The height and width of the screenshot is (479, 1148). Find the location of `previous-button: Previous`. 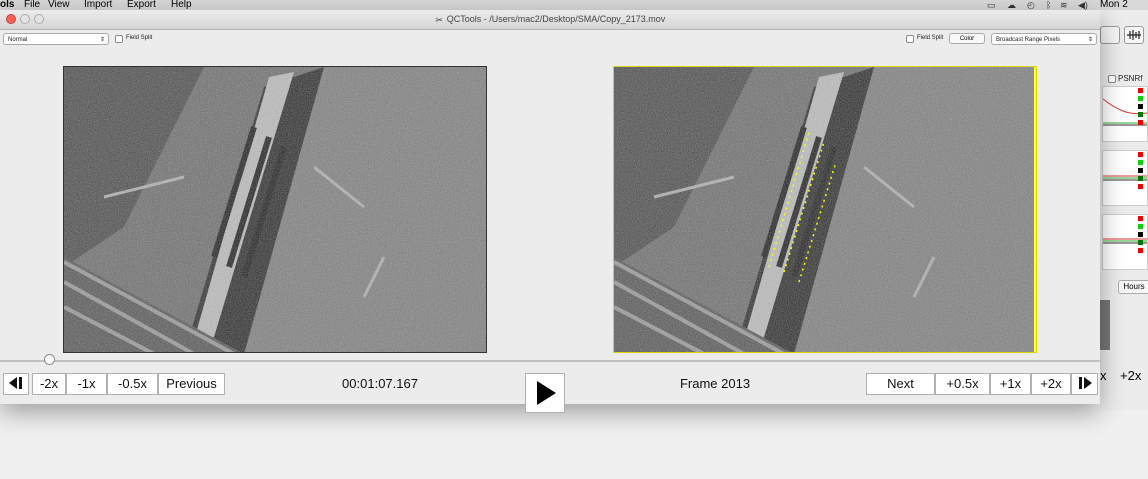

previous-button: Previous is located at coordinates (191, 384).